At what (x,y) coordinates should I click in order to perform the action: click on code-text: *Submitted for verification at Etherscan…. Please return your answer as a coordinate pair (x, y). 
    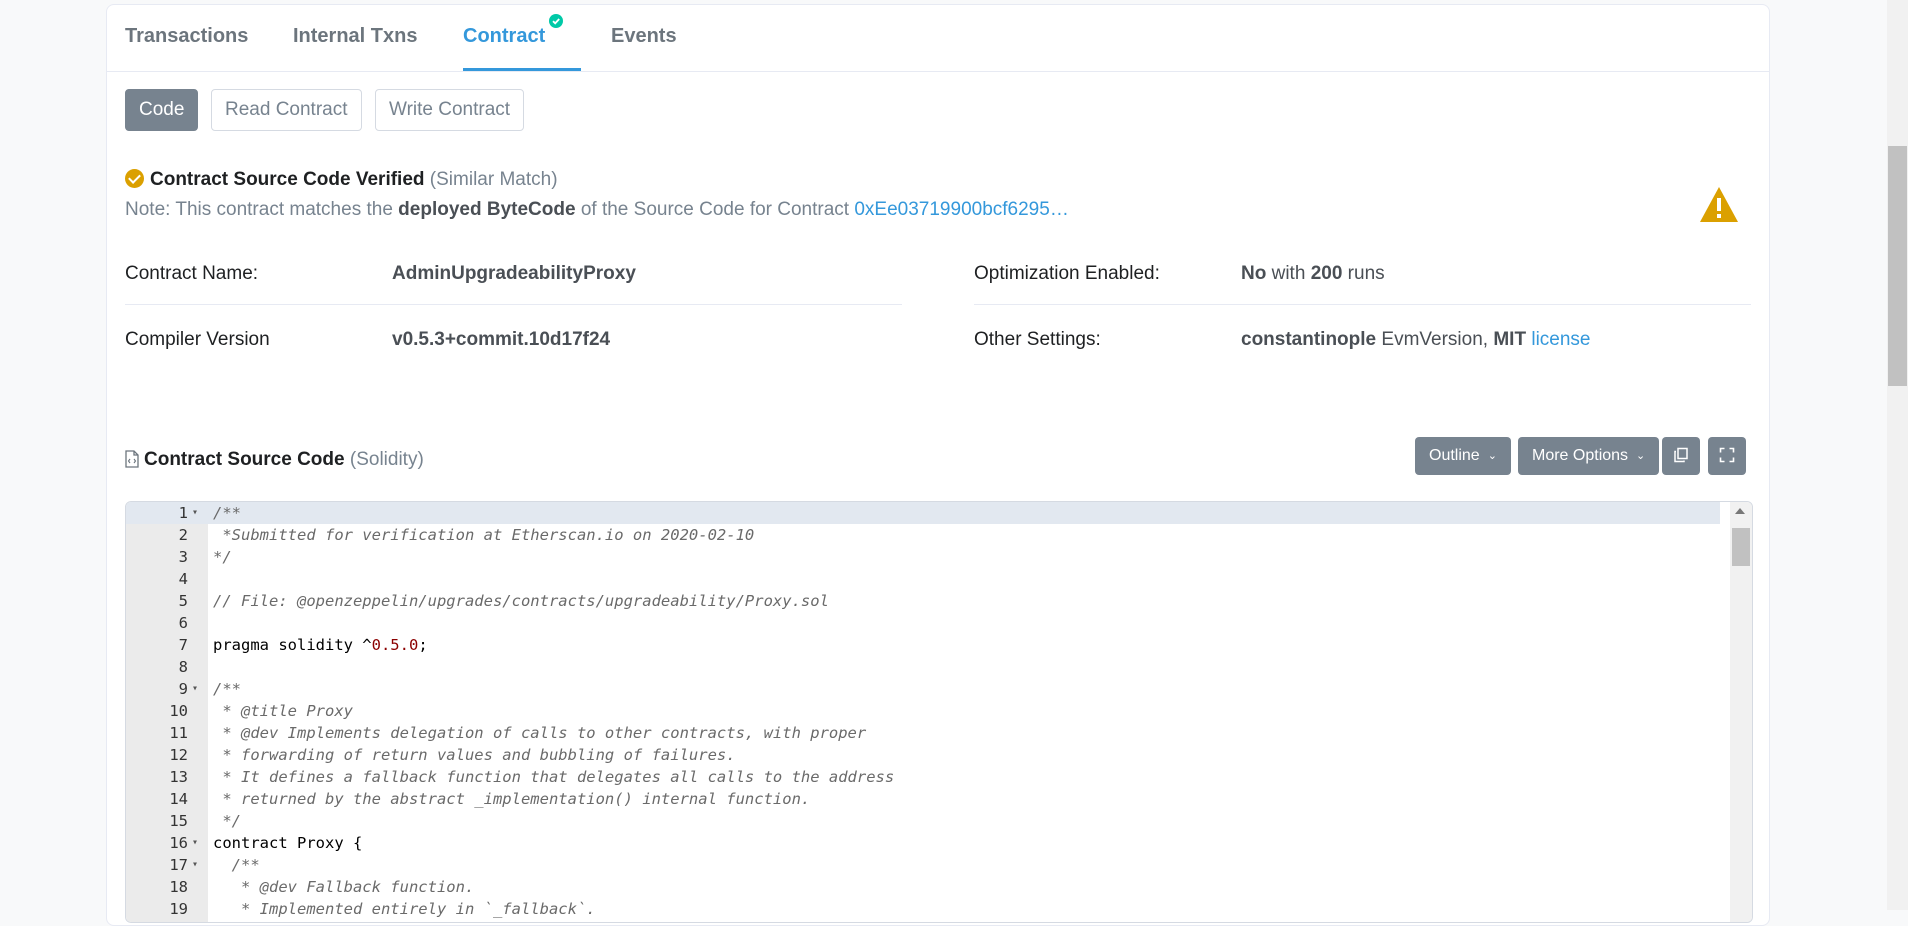
    Looking at the image, I should click on (484, 535).